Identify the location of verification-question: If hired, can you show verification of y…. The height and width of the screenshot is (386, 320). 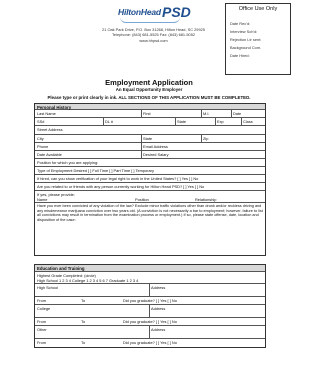
(117, 178).